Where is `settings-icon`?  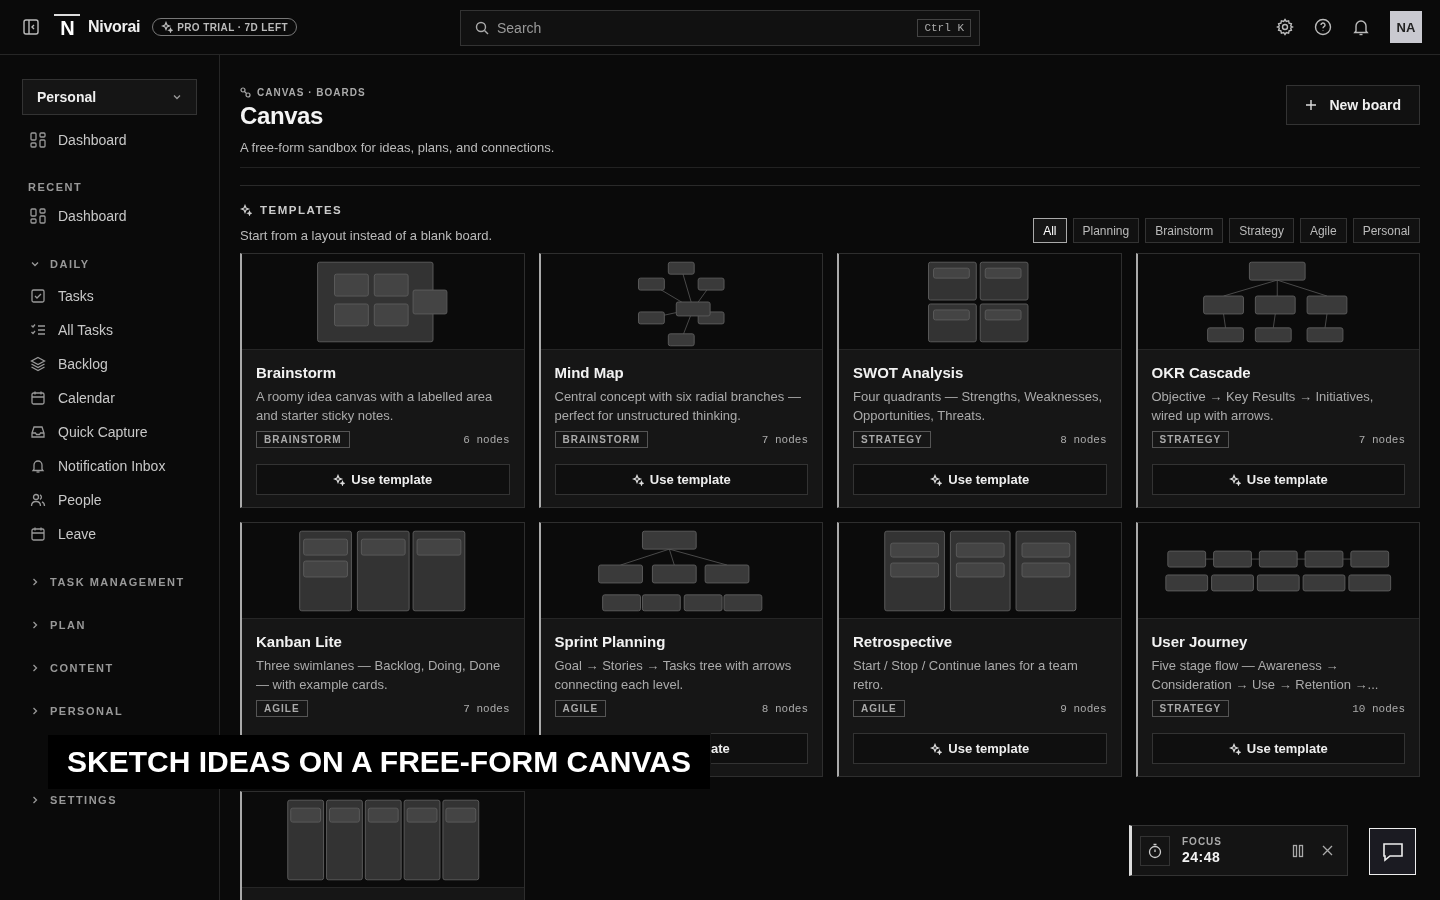
settings-icon is located at coordinates (1285, 27).